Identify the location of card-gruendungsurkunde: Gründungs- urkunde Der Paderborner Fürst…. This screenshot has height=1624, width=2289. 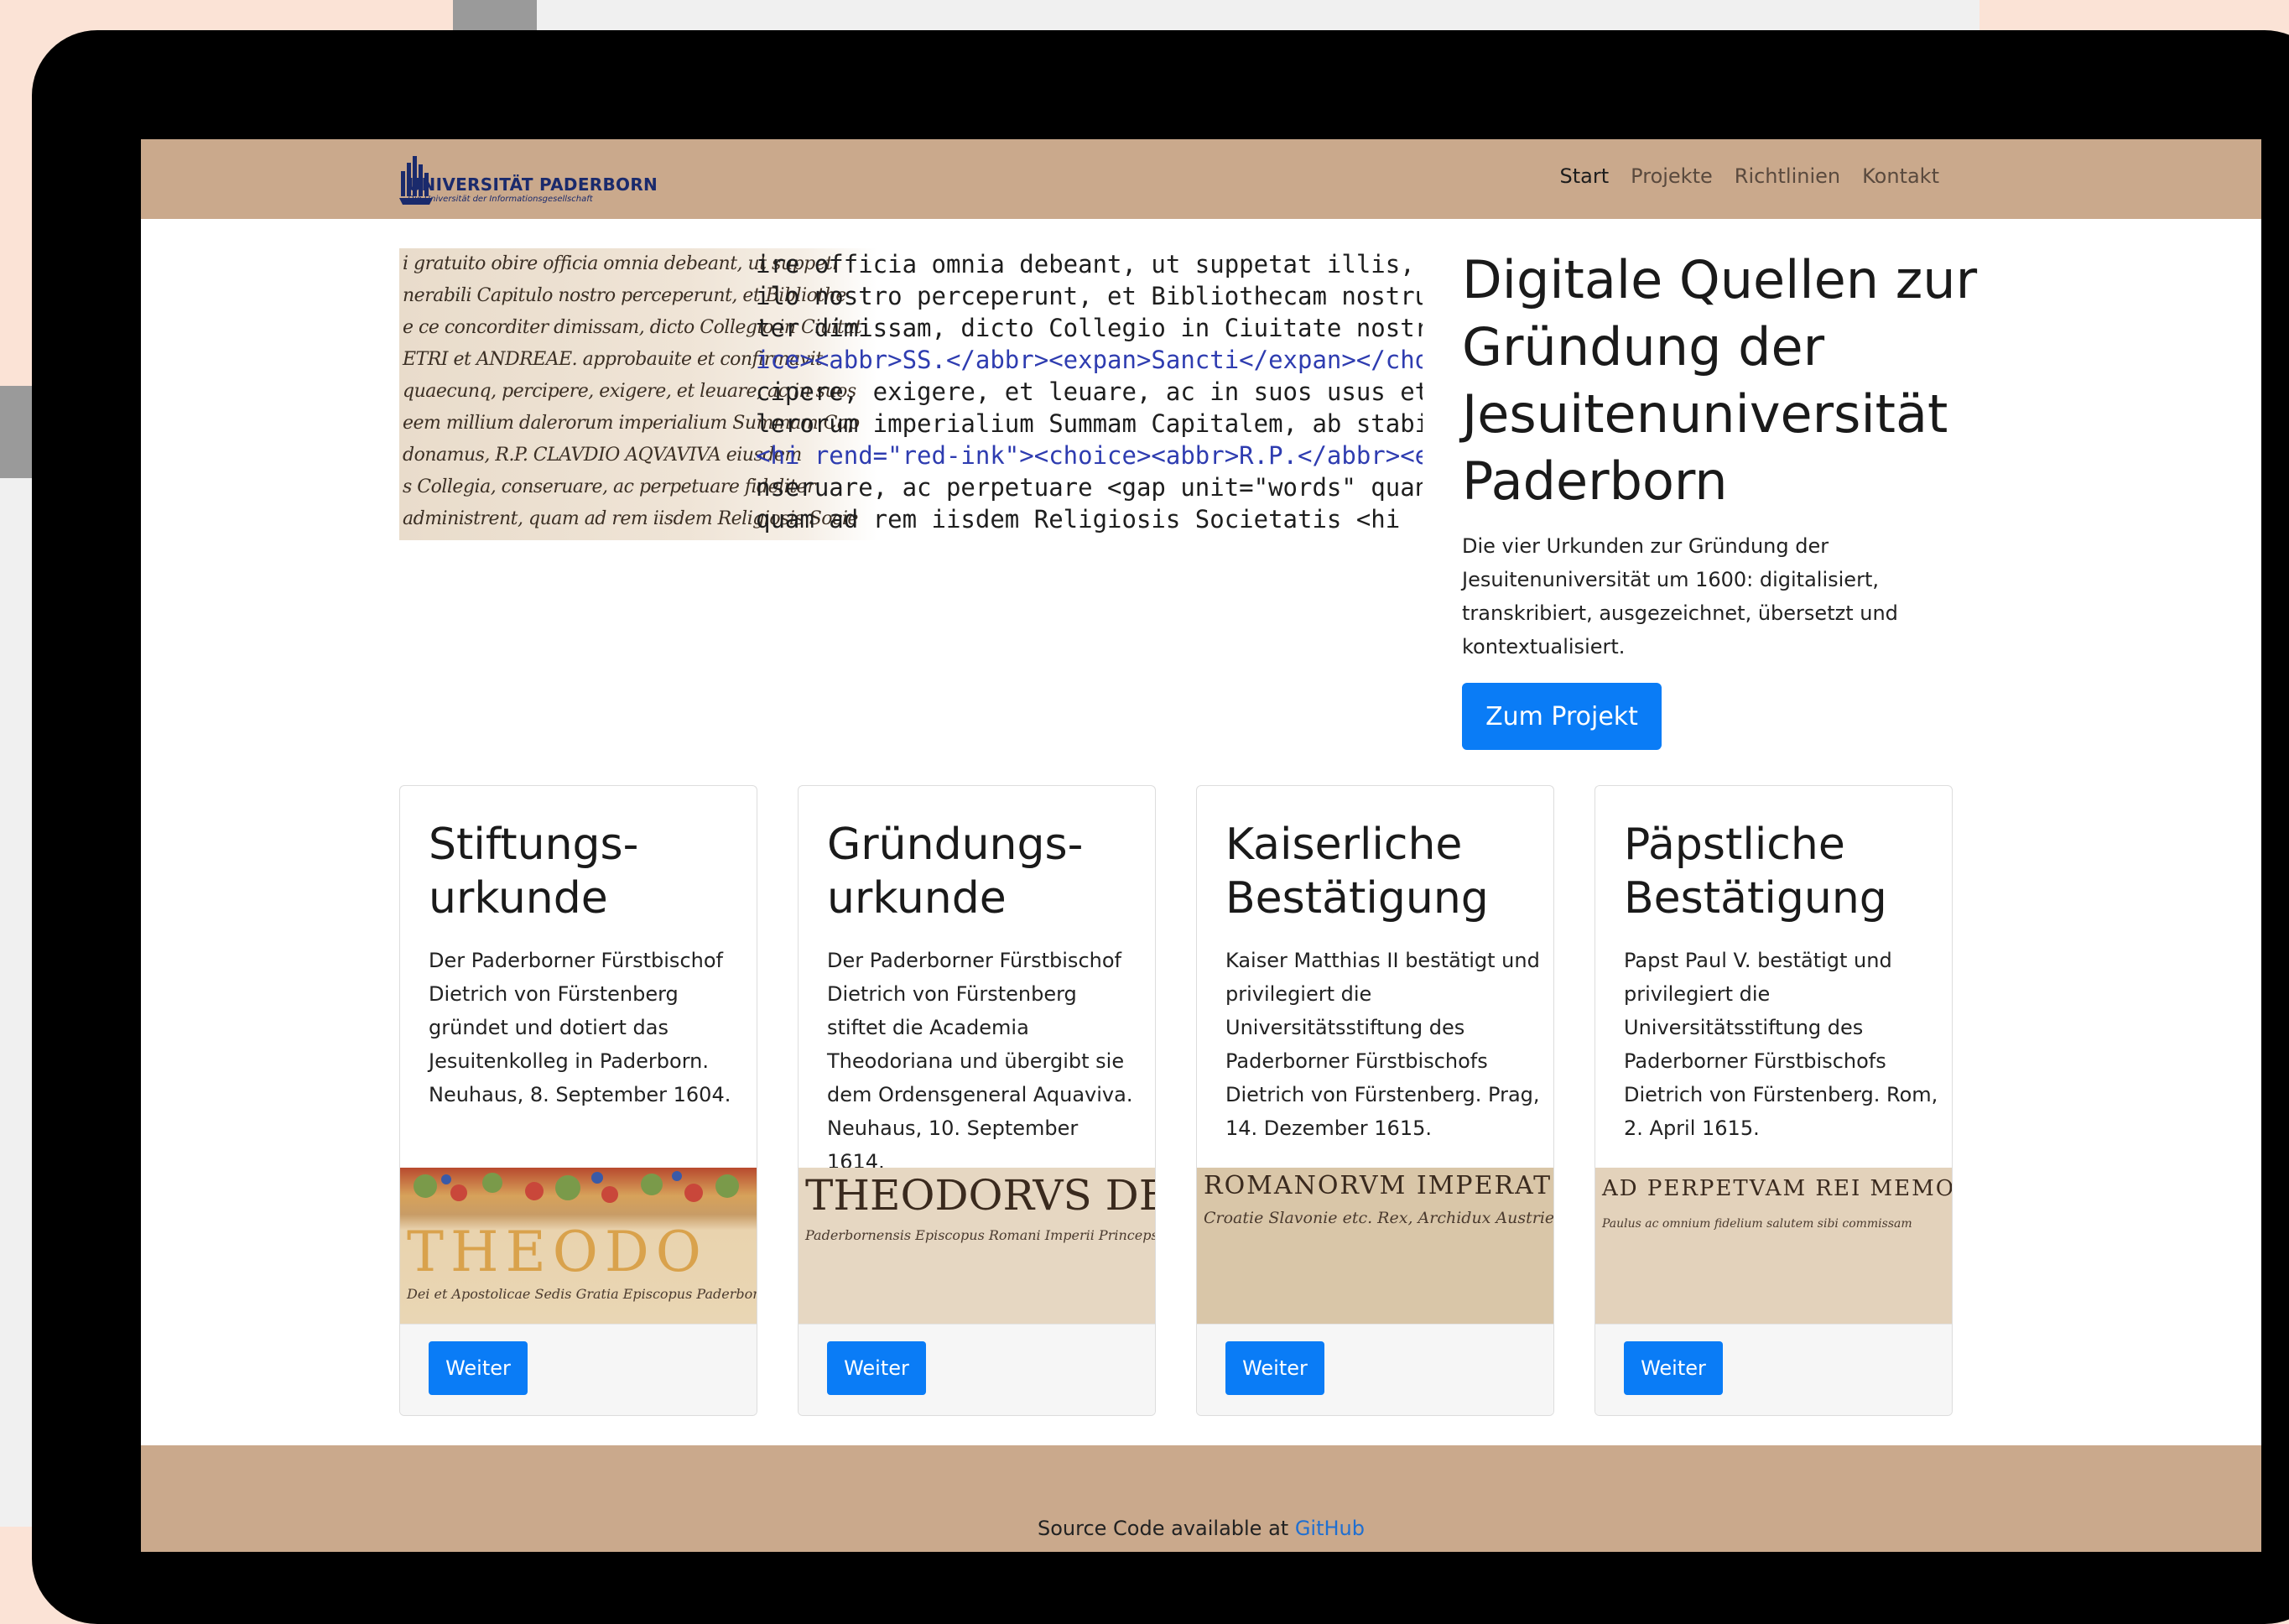
(977, 1100).